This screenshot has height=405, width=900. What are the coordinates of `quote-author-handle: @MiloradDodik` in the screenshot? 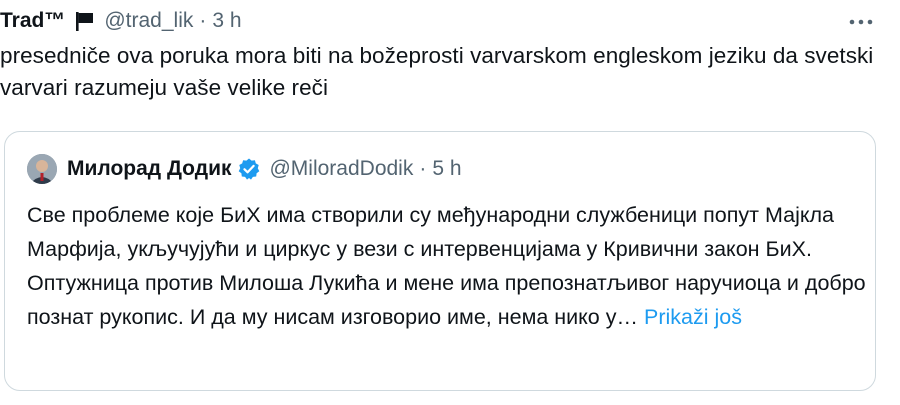 It's located at (341, 169).